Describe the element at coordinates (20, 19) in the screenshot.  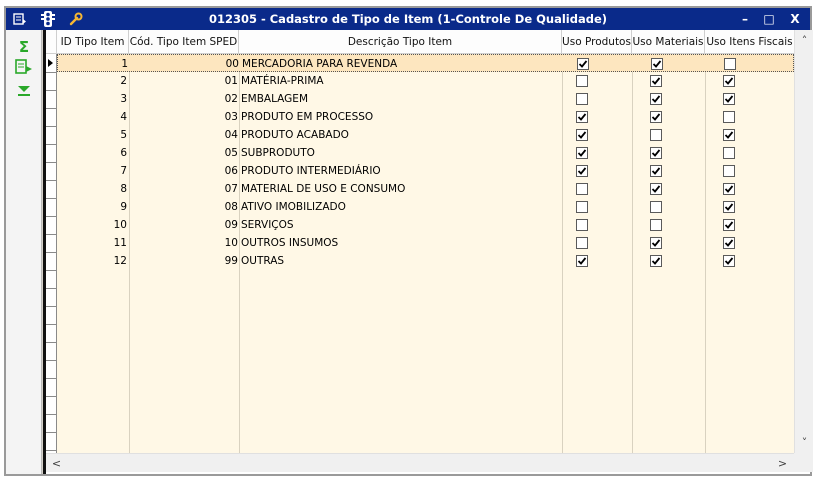
I see `menu-icon` at that location.